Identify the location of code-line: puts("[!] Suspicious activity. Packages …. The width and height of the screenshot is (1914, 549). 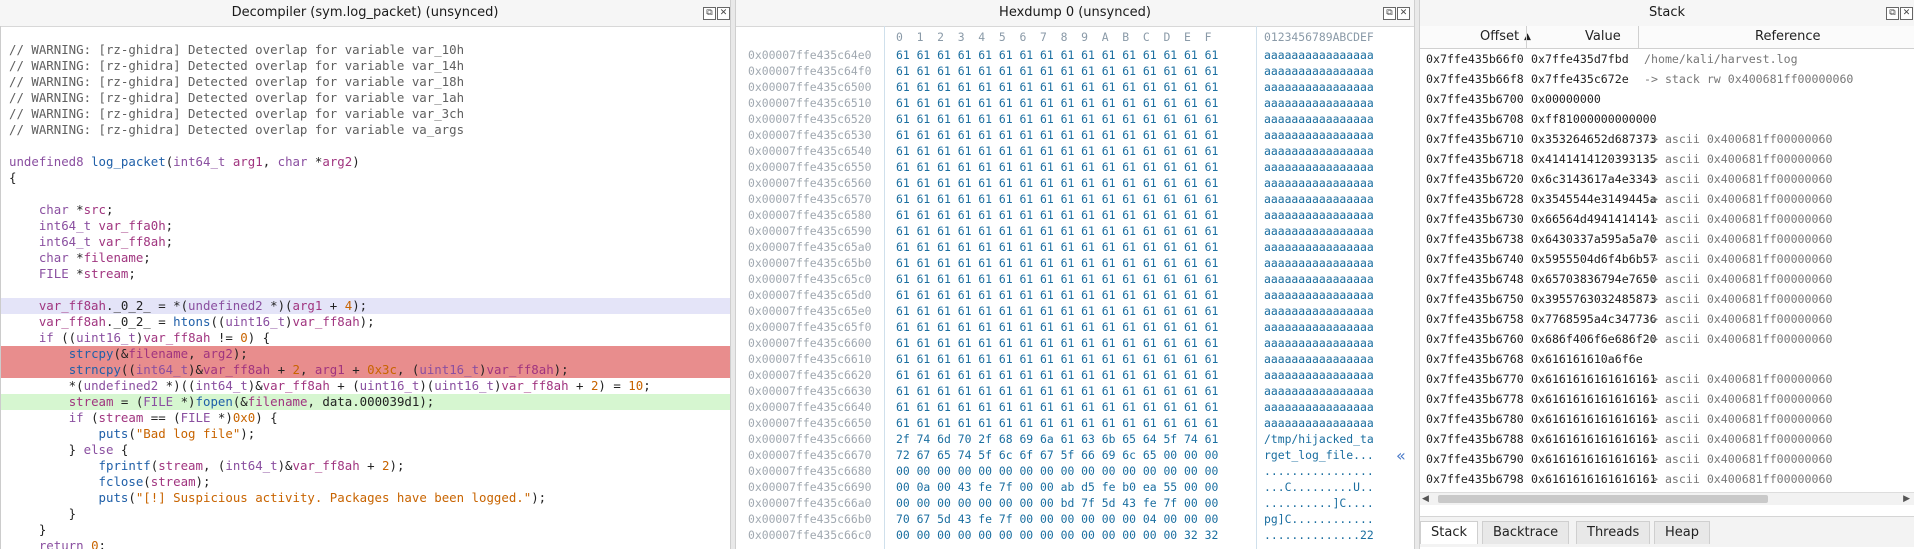
(365, 498).